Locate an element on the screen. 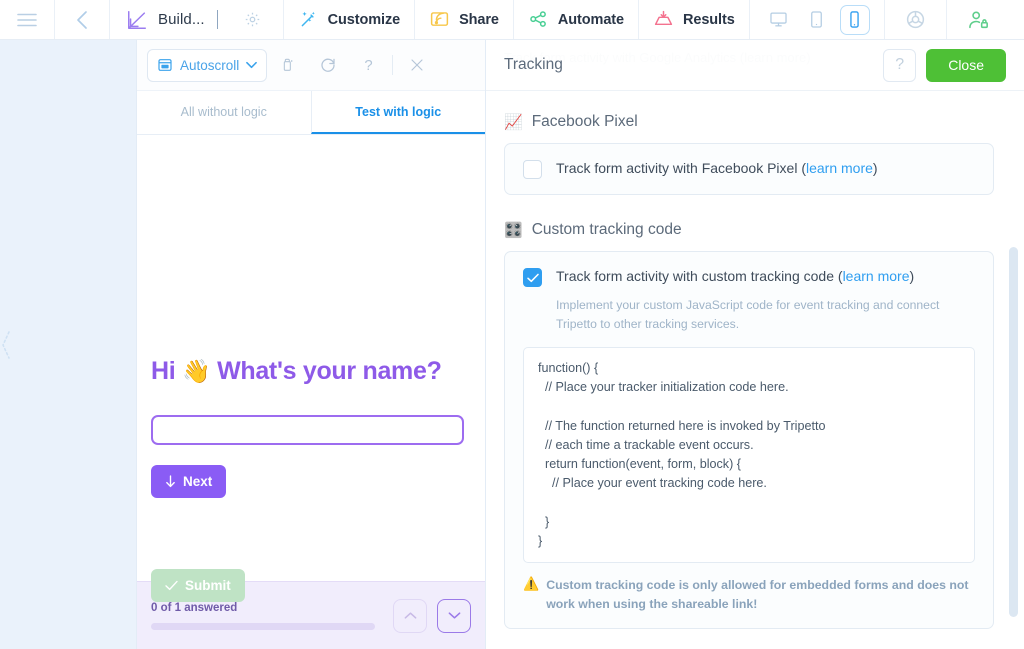 The image size is (1024, 649). share-cast-icon is located at coordinates (439, 19).